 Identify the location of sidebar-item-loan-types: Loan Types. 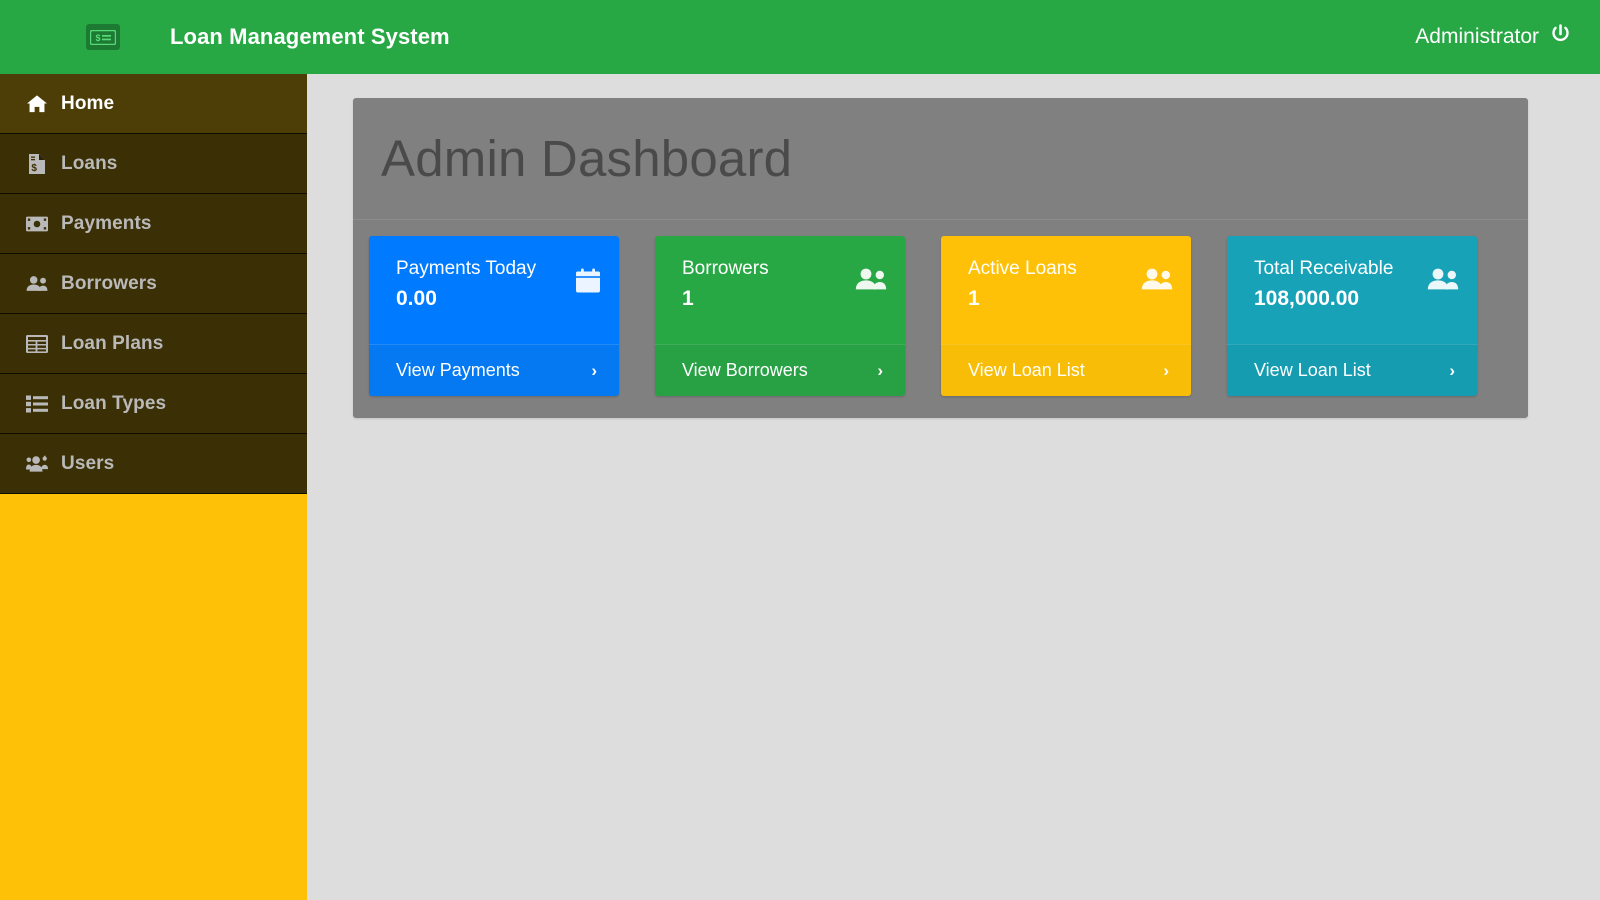
(153, 404).